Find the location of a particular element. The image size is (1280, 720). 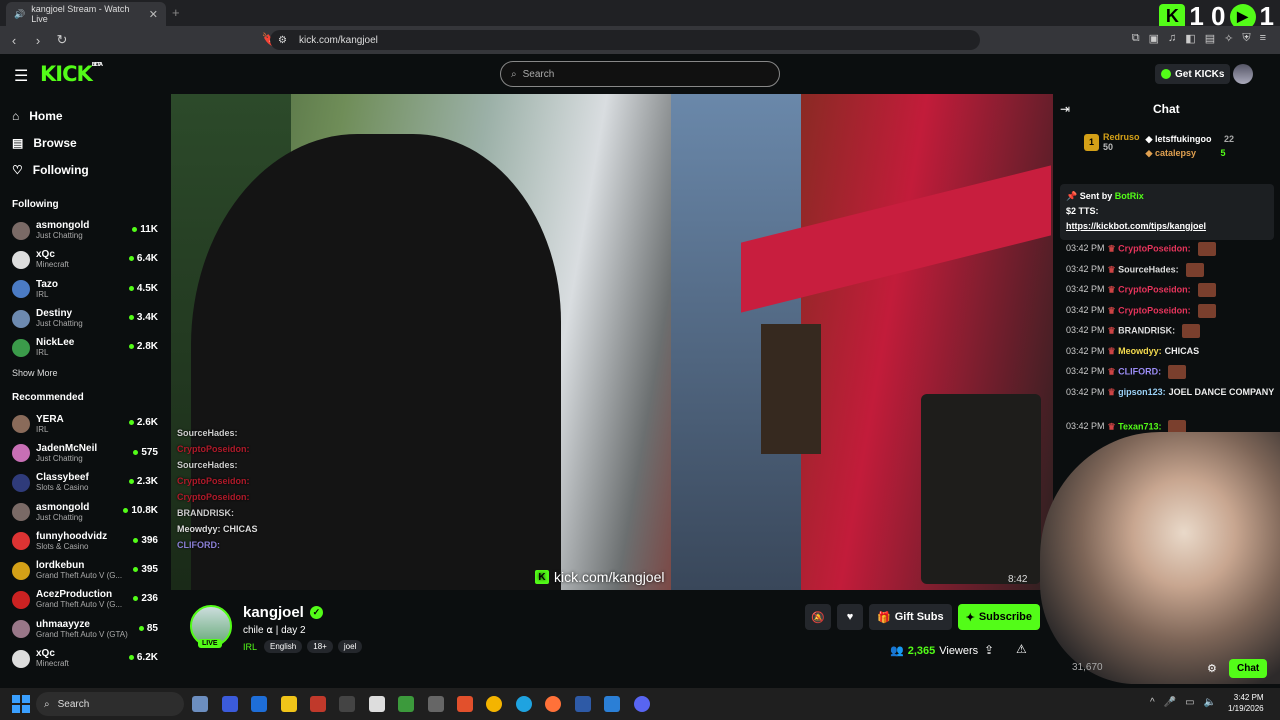

collapse-chat-icon: ⇥ is located at coordinates (1065, 109).